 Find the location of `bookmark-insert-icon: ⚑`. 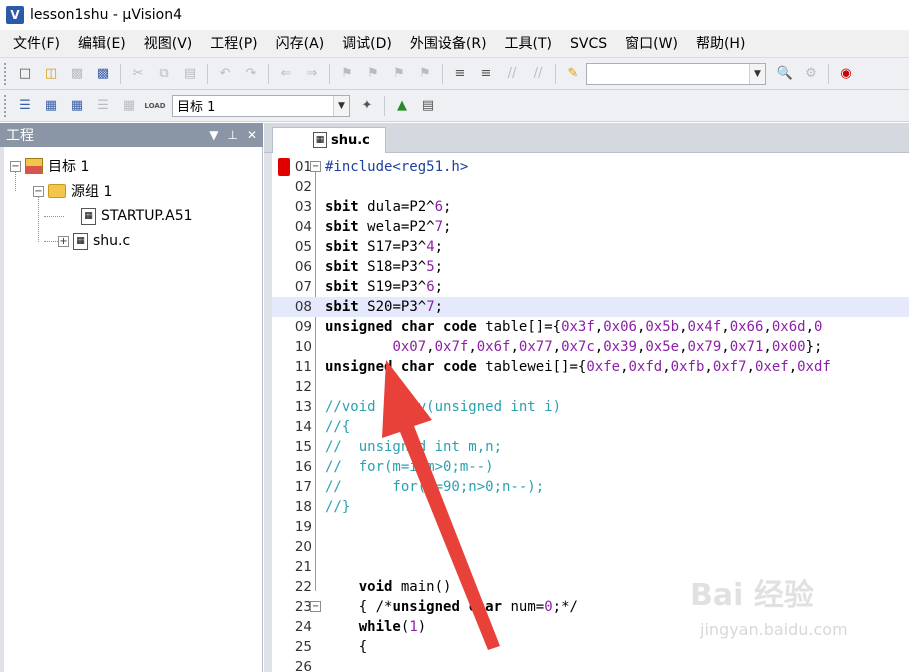

bookmark-insert-icon: ⚑ is located at coordinates (347, 74).